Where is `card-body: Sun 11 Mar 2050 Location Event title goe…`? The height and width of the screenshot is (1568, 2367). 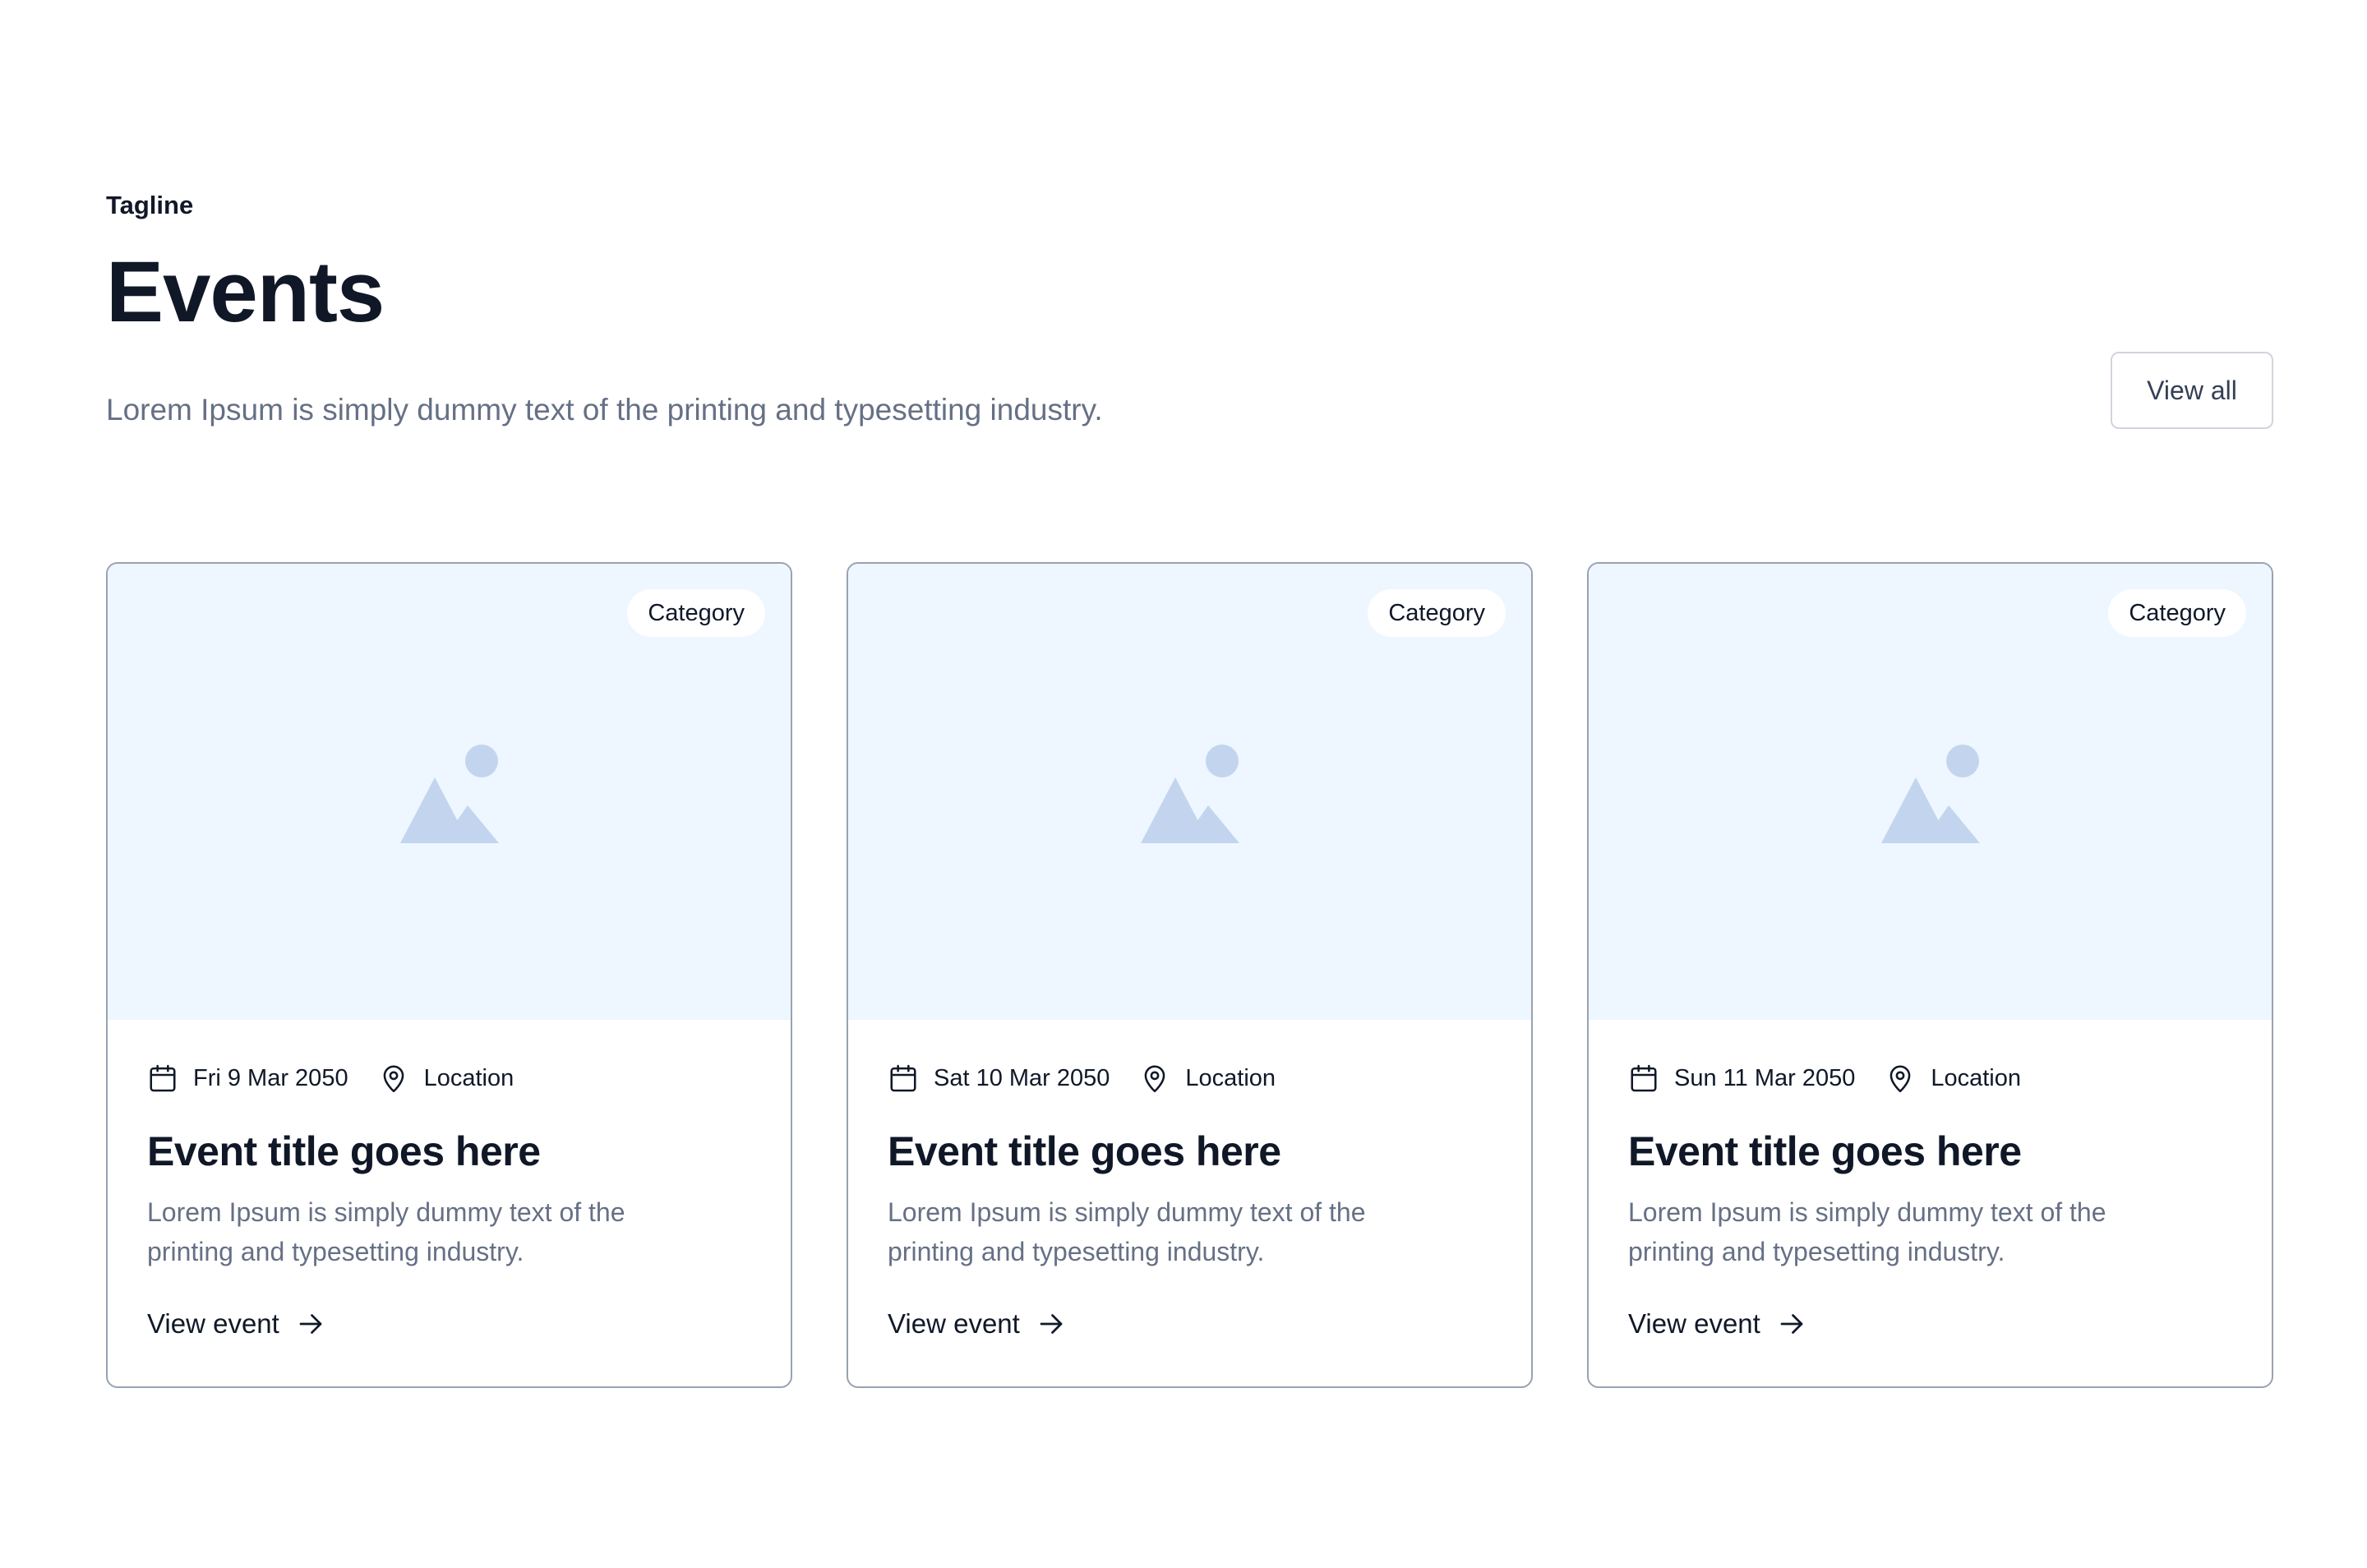 card-body: Sun 11 Mar 2050 Location Event title goe… is located at coordinates (1930, 1199).